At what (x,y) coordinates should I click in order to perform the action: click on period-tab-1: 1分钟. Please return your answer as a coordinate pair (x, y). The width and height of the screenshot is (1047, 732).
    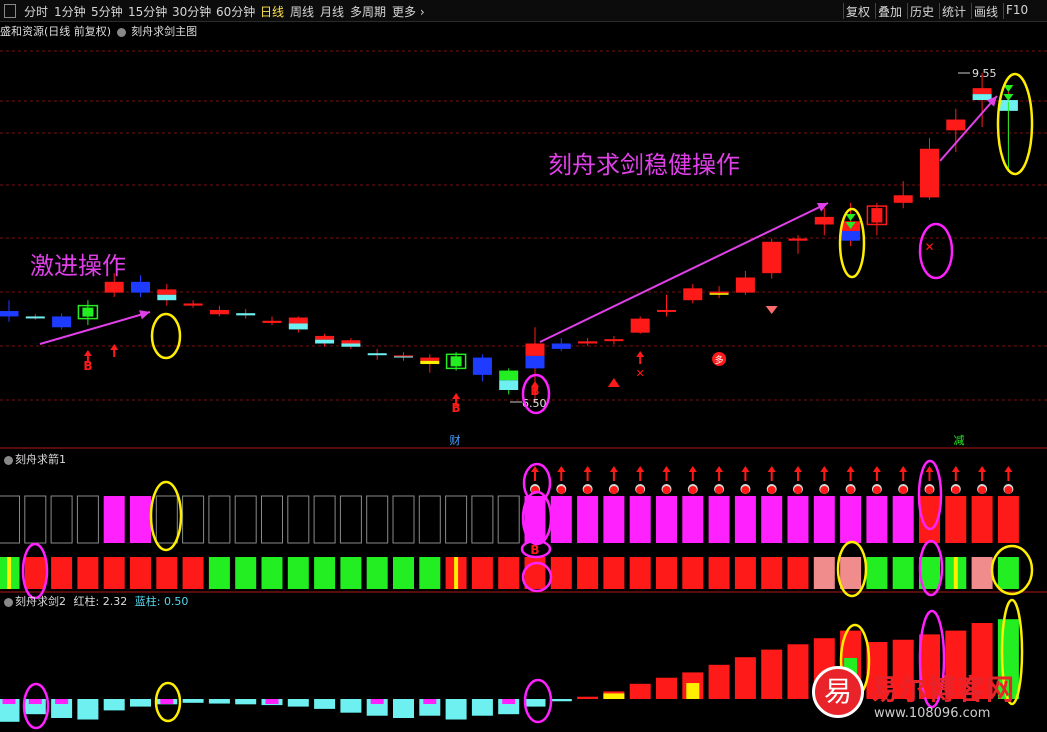
    Looking at the image, I should click on (70, 11).